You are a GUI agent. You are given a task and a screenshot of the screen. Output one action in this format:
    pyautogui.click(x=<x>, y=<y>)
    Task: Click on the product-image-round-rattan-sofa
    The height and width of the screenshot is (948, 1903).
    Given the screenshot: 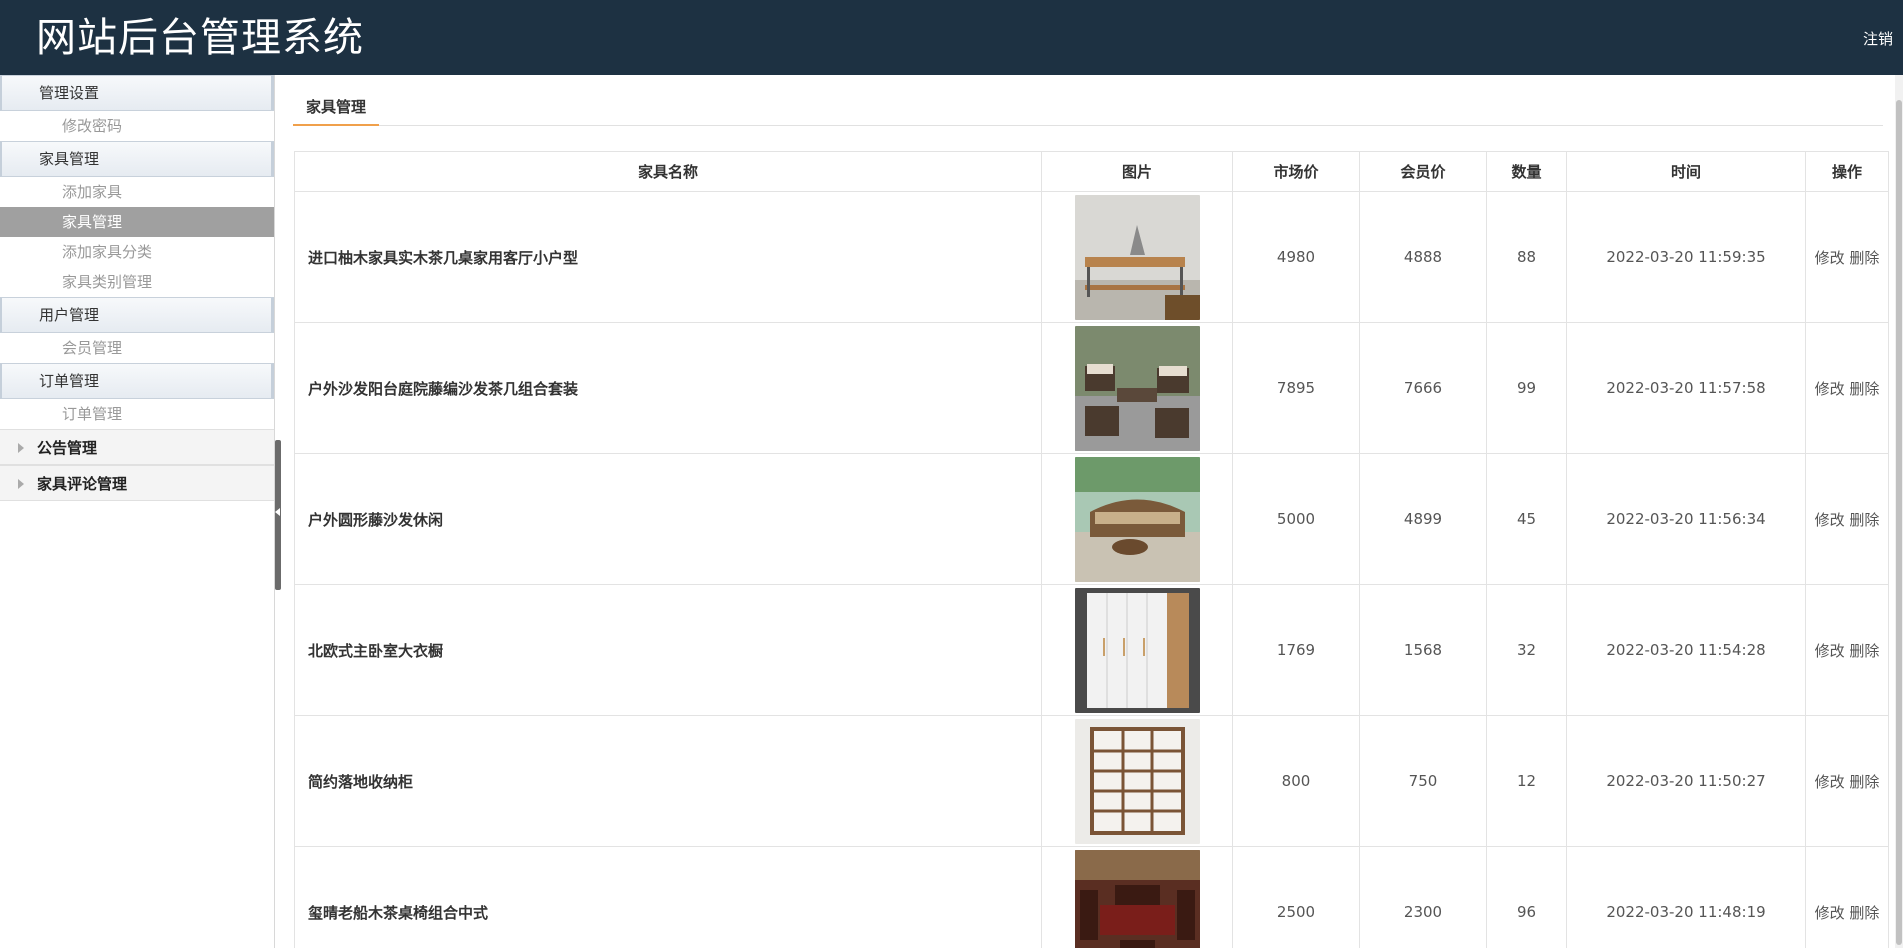 What is the action you would take?
    pyautogui.click(x=1137, y=519)
    